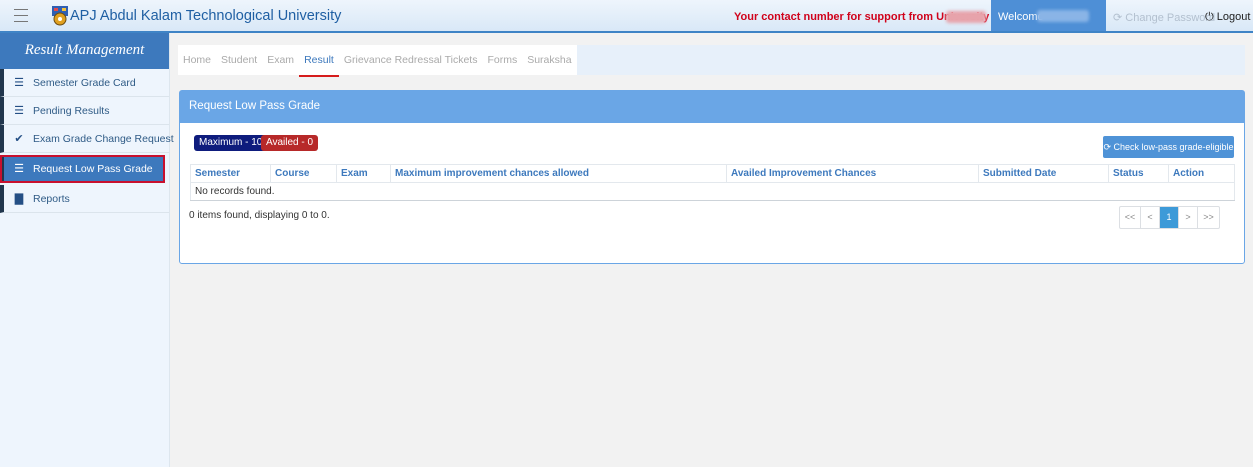  Describe the element at coordinates (712, 107) in the screenshot. I see `panel-title: Request Low Pass Grade` at that location.